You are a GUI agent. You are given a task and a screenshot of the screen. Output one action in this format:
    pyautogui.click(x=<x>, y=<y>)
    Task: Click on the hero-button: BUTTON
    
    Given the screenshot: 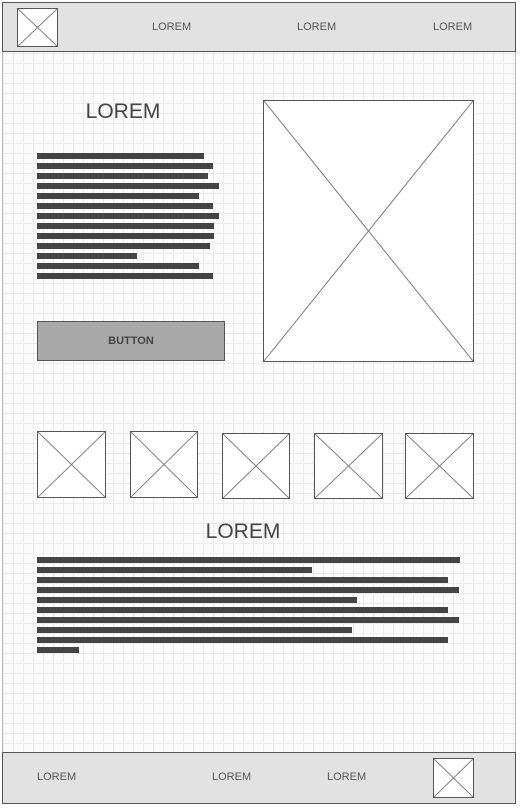 What is the action you would take?
    pyautogui.click(x=131, y=341)
    